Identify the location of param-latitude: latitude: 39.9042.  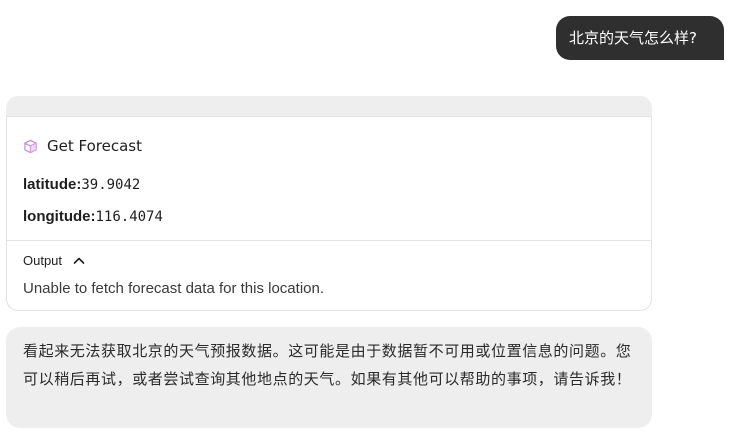
(81, 184).